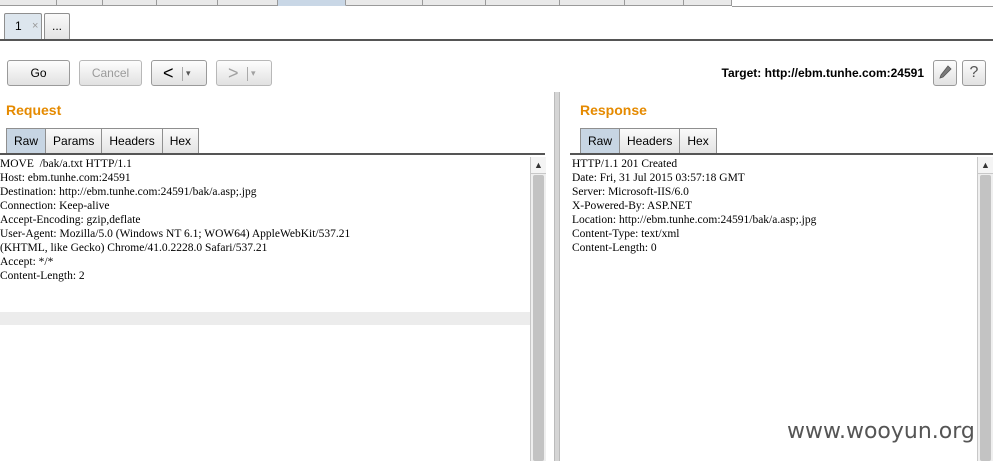 The image size is (993, 461). I want to click on forward-button: > ▾, so click(244, 73).